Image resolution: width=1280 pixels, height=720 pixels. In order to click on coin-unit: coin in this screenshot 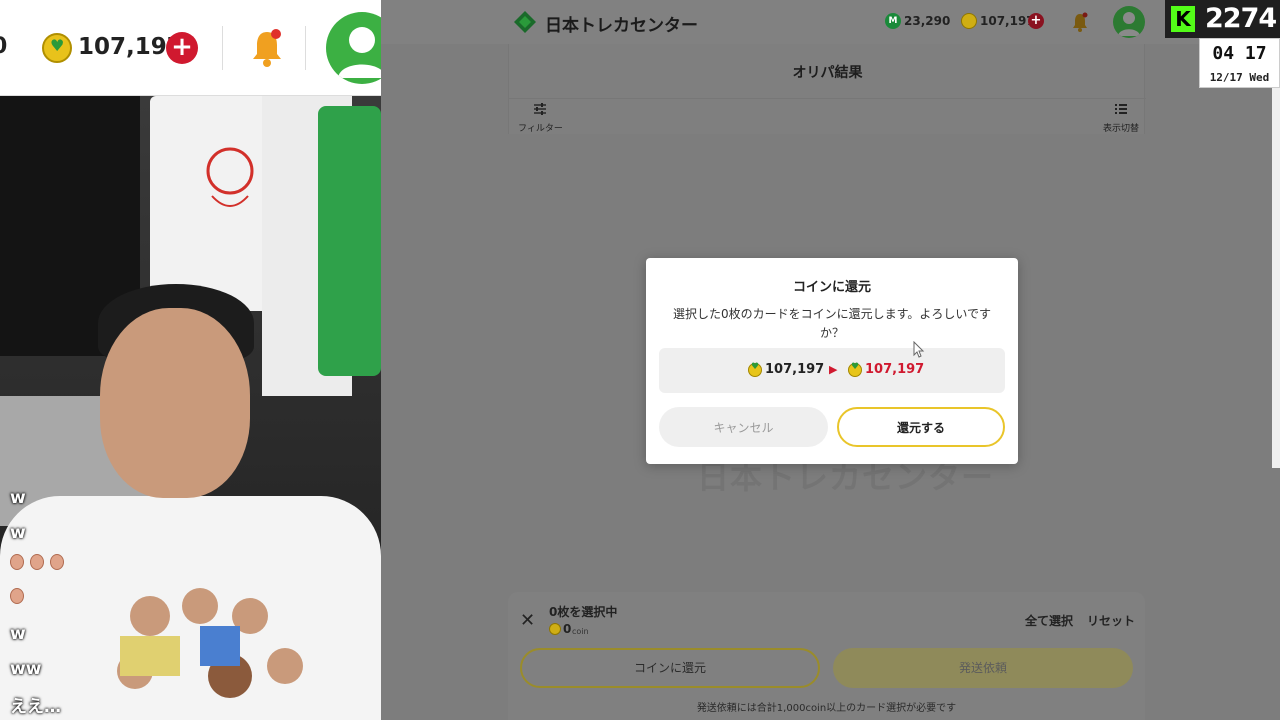, I will do `click(580, 631)`.